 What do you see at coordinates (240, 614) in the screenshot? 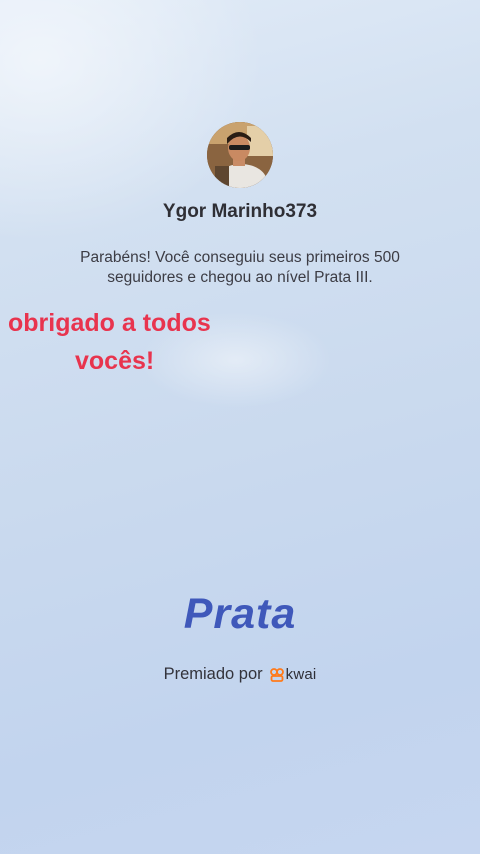
I see `level-title: Prata` at bounding box center [240, 614].